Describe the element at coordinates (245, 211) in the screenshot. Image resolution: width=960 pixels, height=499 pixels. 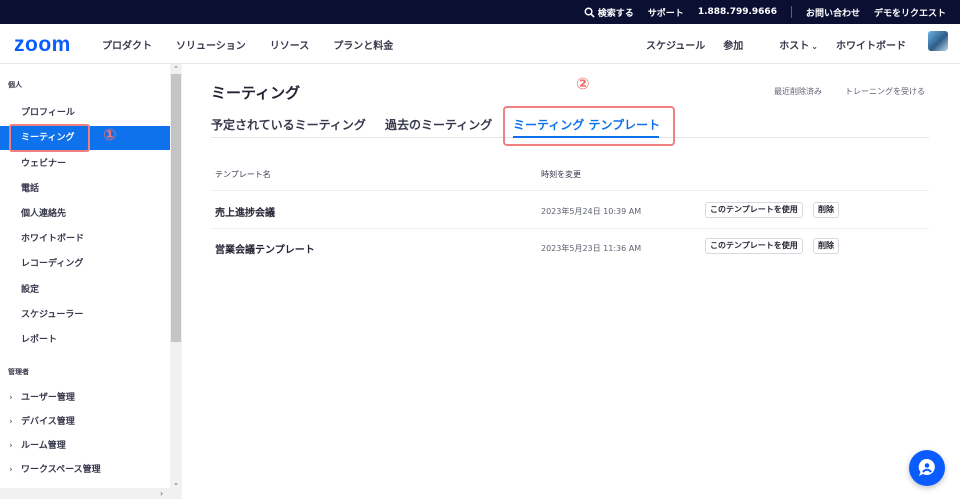
I see `template-name: 売上進捗会議` at that location.